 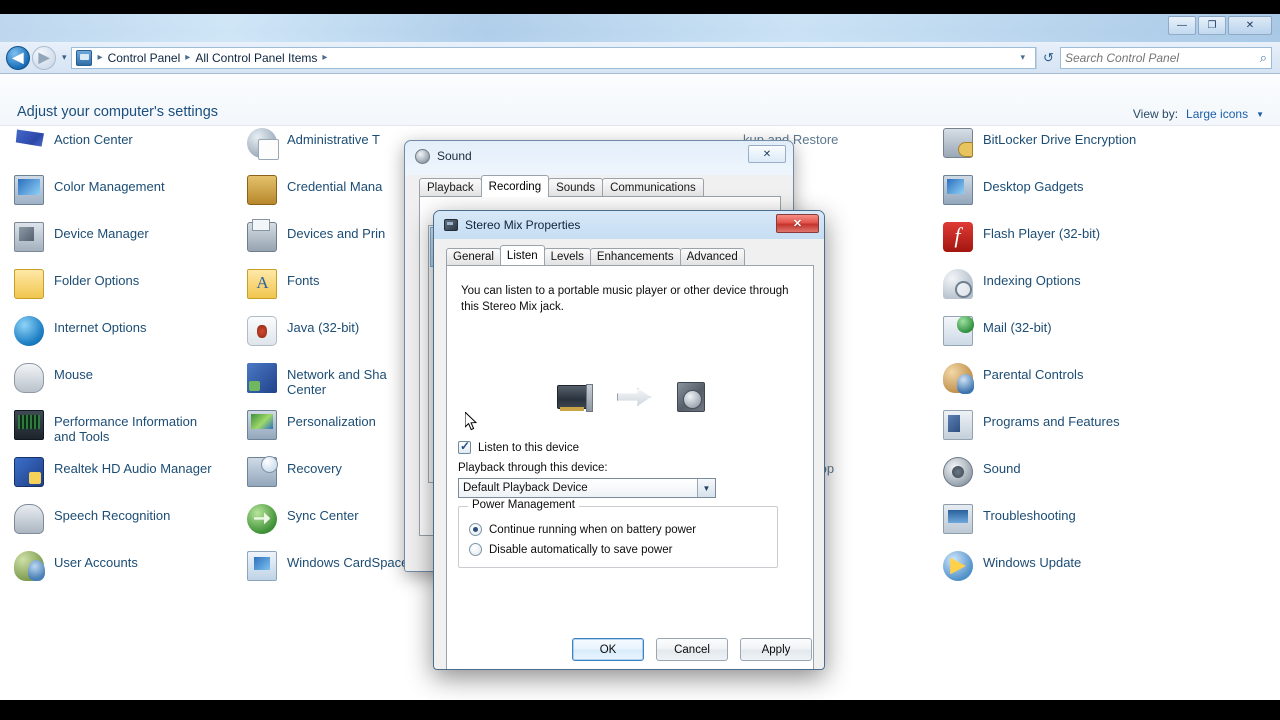 What do you see at coordinates (1058, 149) in the screenshot?
I see `control-panel-item: BitLocker Drive Encryption` at bounding box center [1058, 149].